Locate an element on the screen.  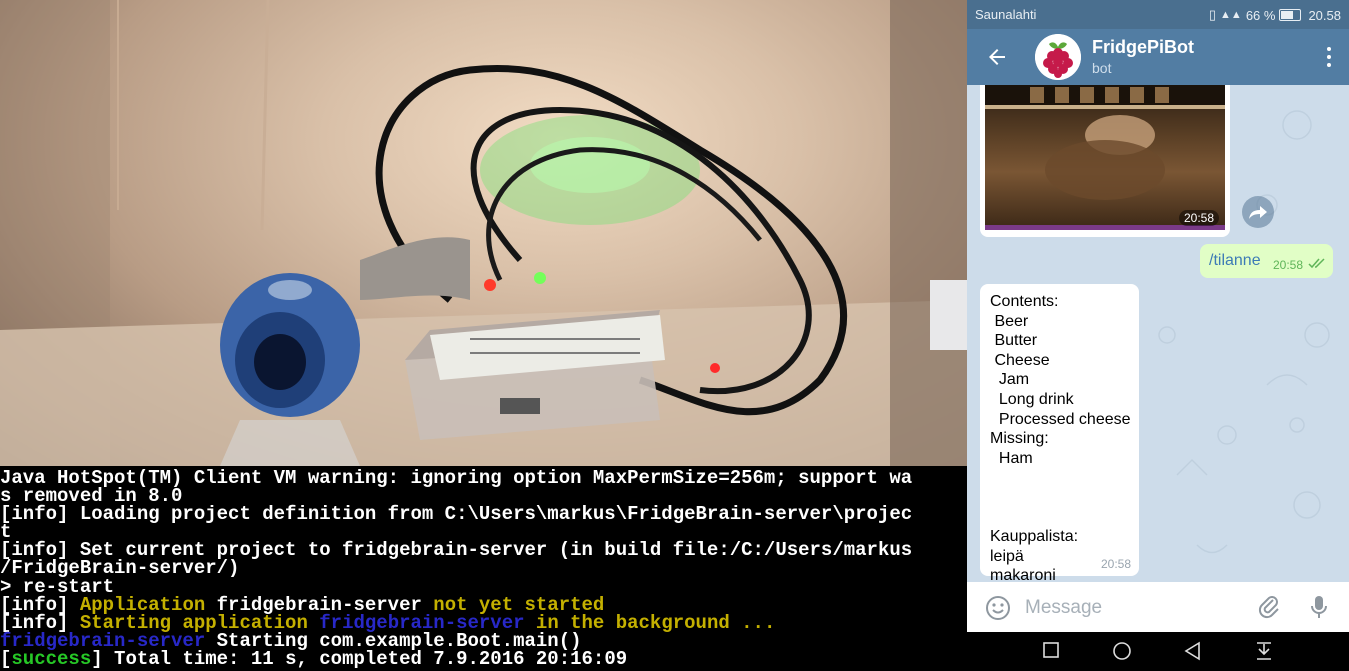
terminal-line: /FridgeBrain-server/) is located at coordinates (483, 568).